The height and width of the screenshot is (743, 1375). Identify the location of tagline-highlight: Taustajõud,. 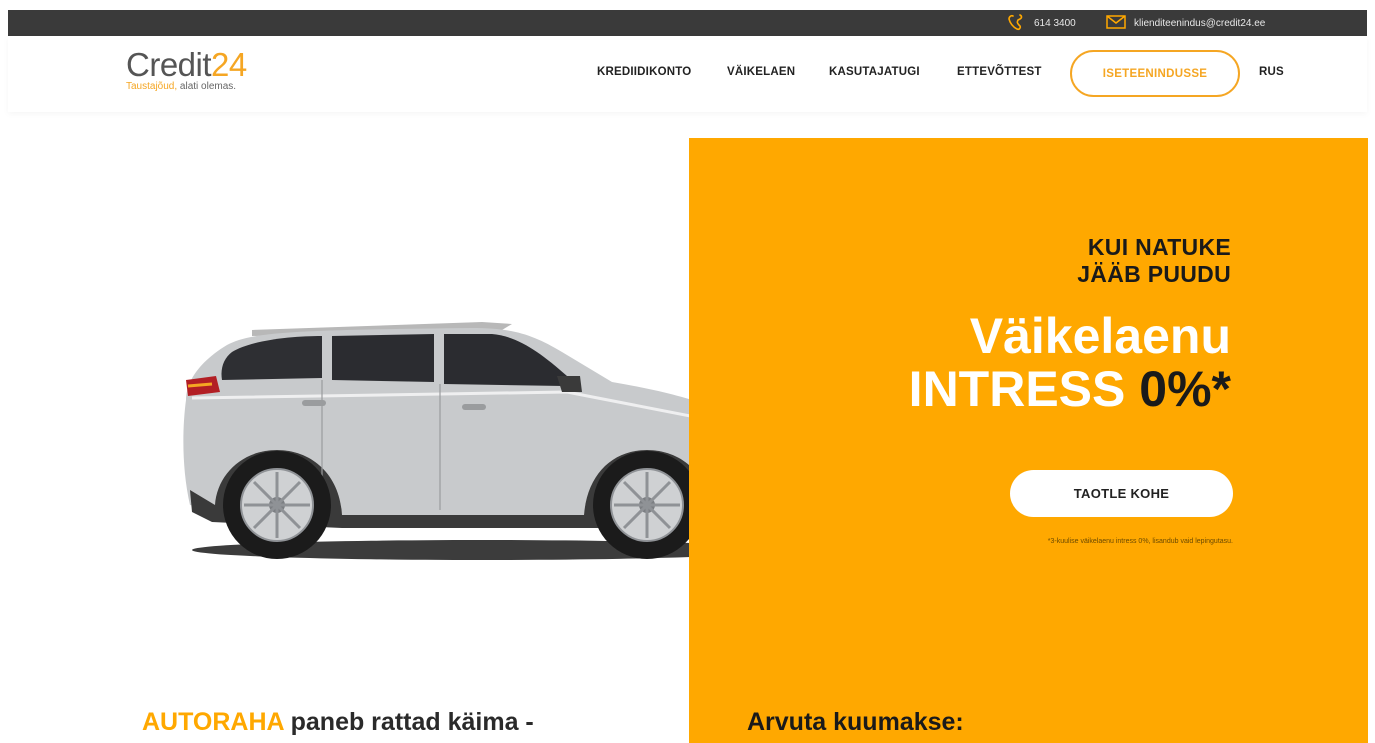
(152, 86).